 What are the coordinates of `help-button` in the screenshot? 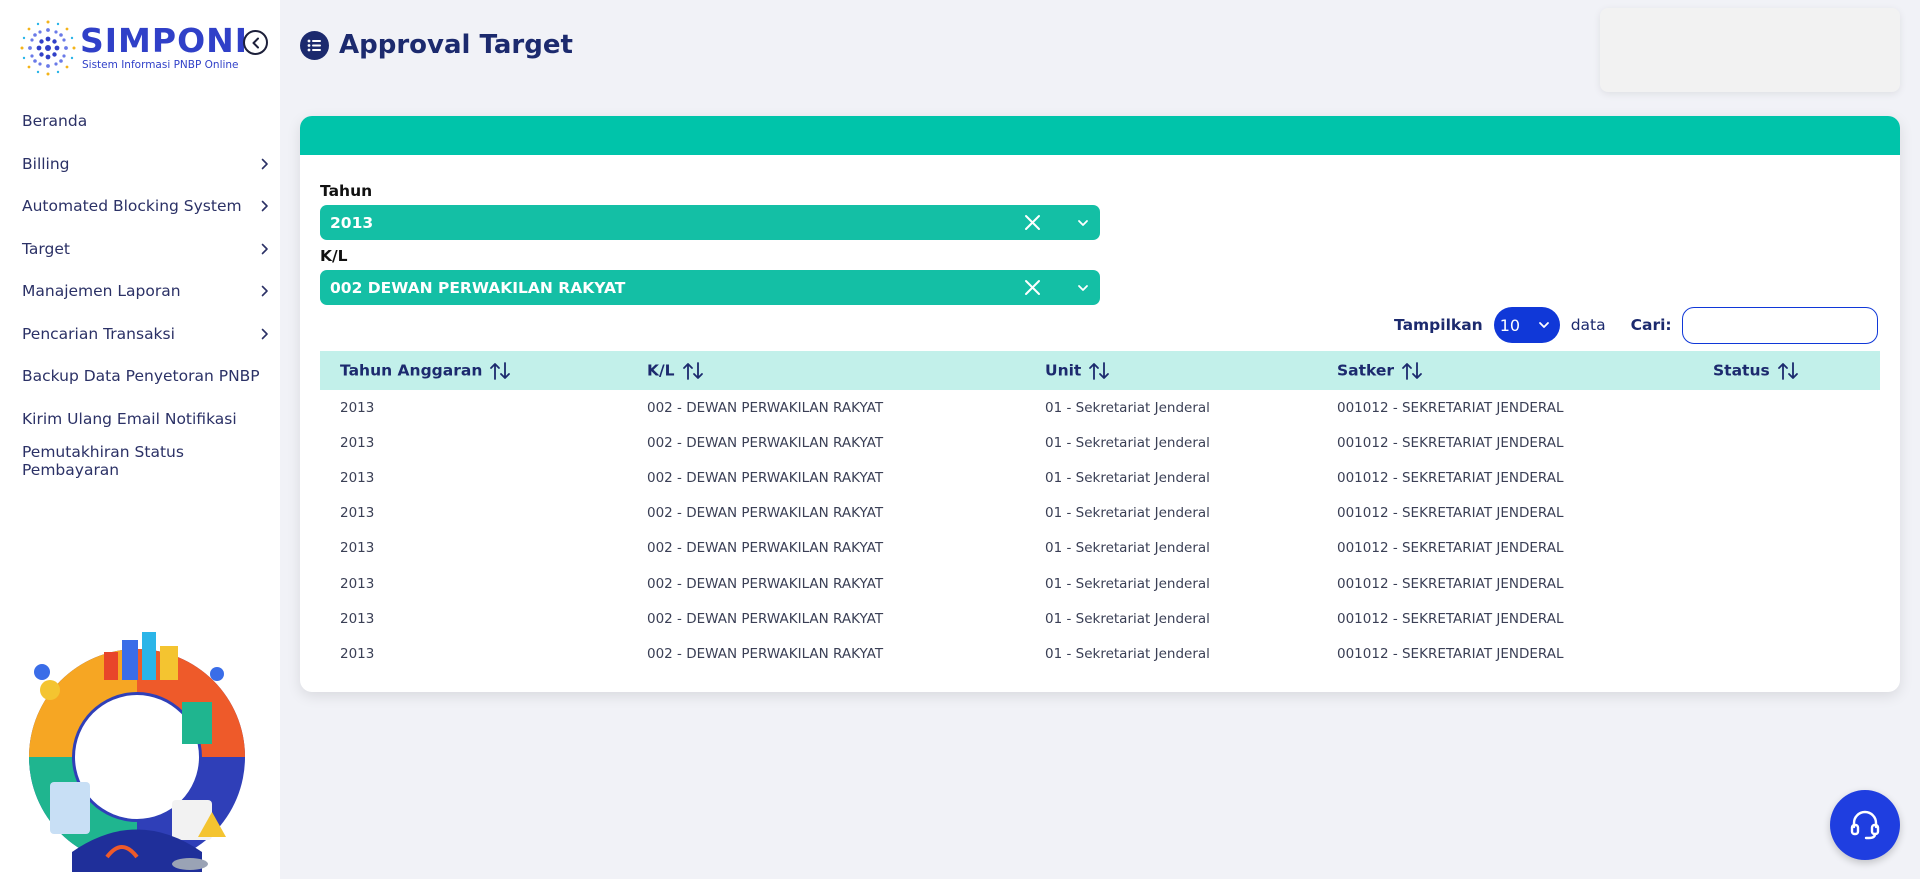 It's located at (1865, 825).